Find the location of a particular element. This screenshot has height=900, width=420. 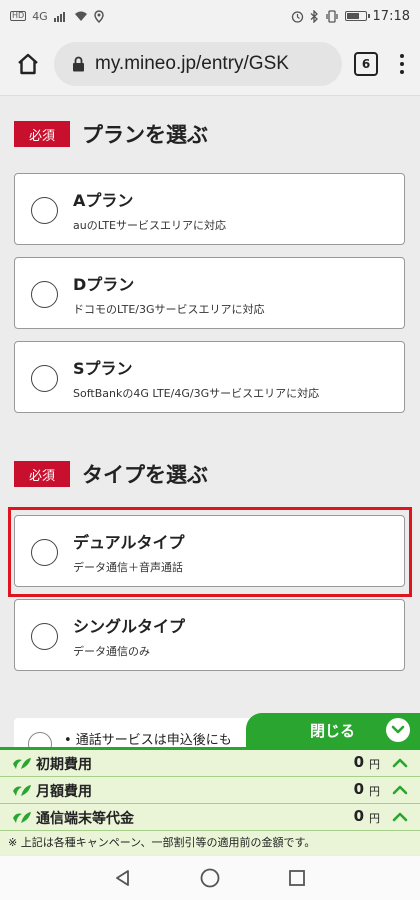

tab-switcher-button: 6 is located at coordinates (366, 63).